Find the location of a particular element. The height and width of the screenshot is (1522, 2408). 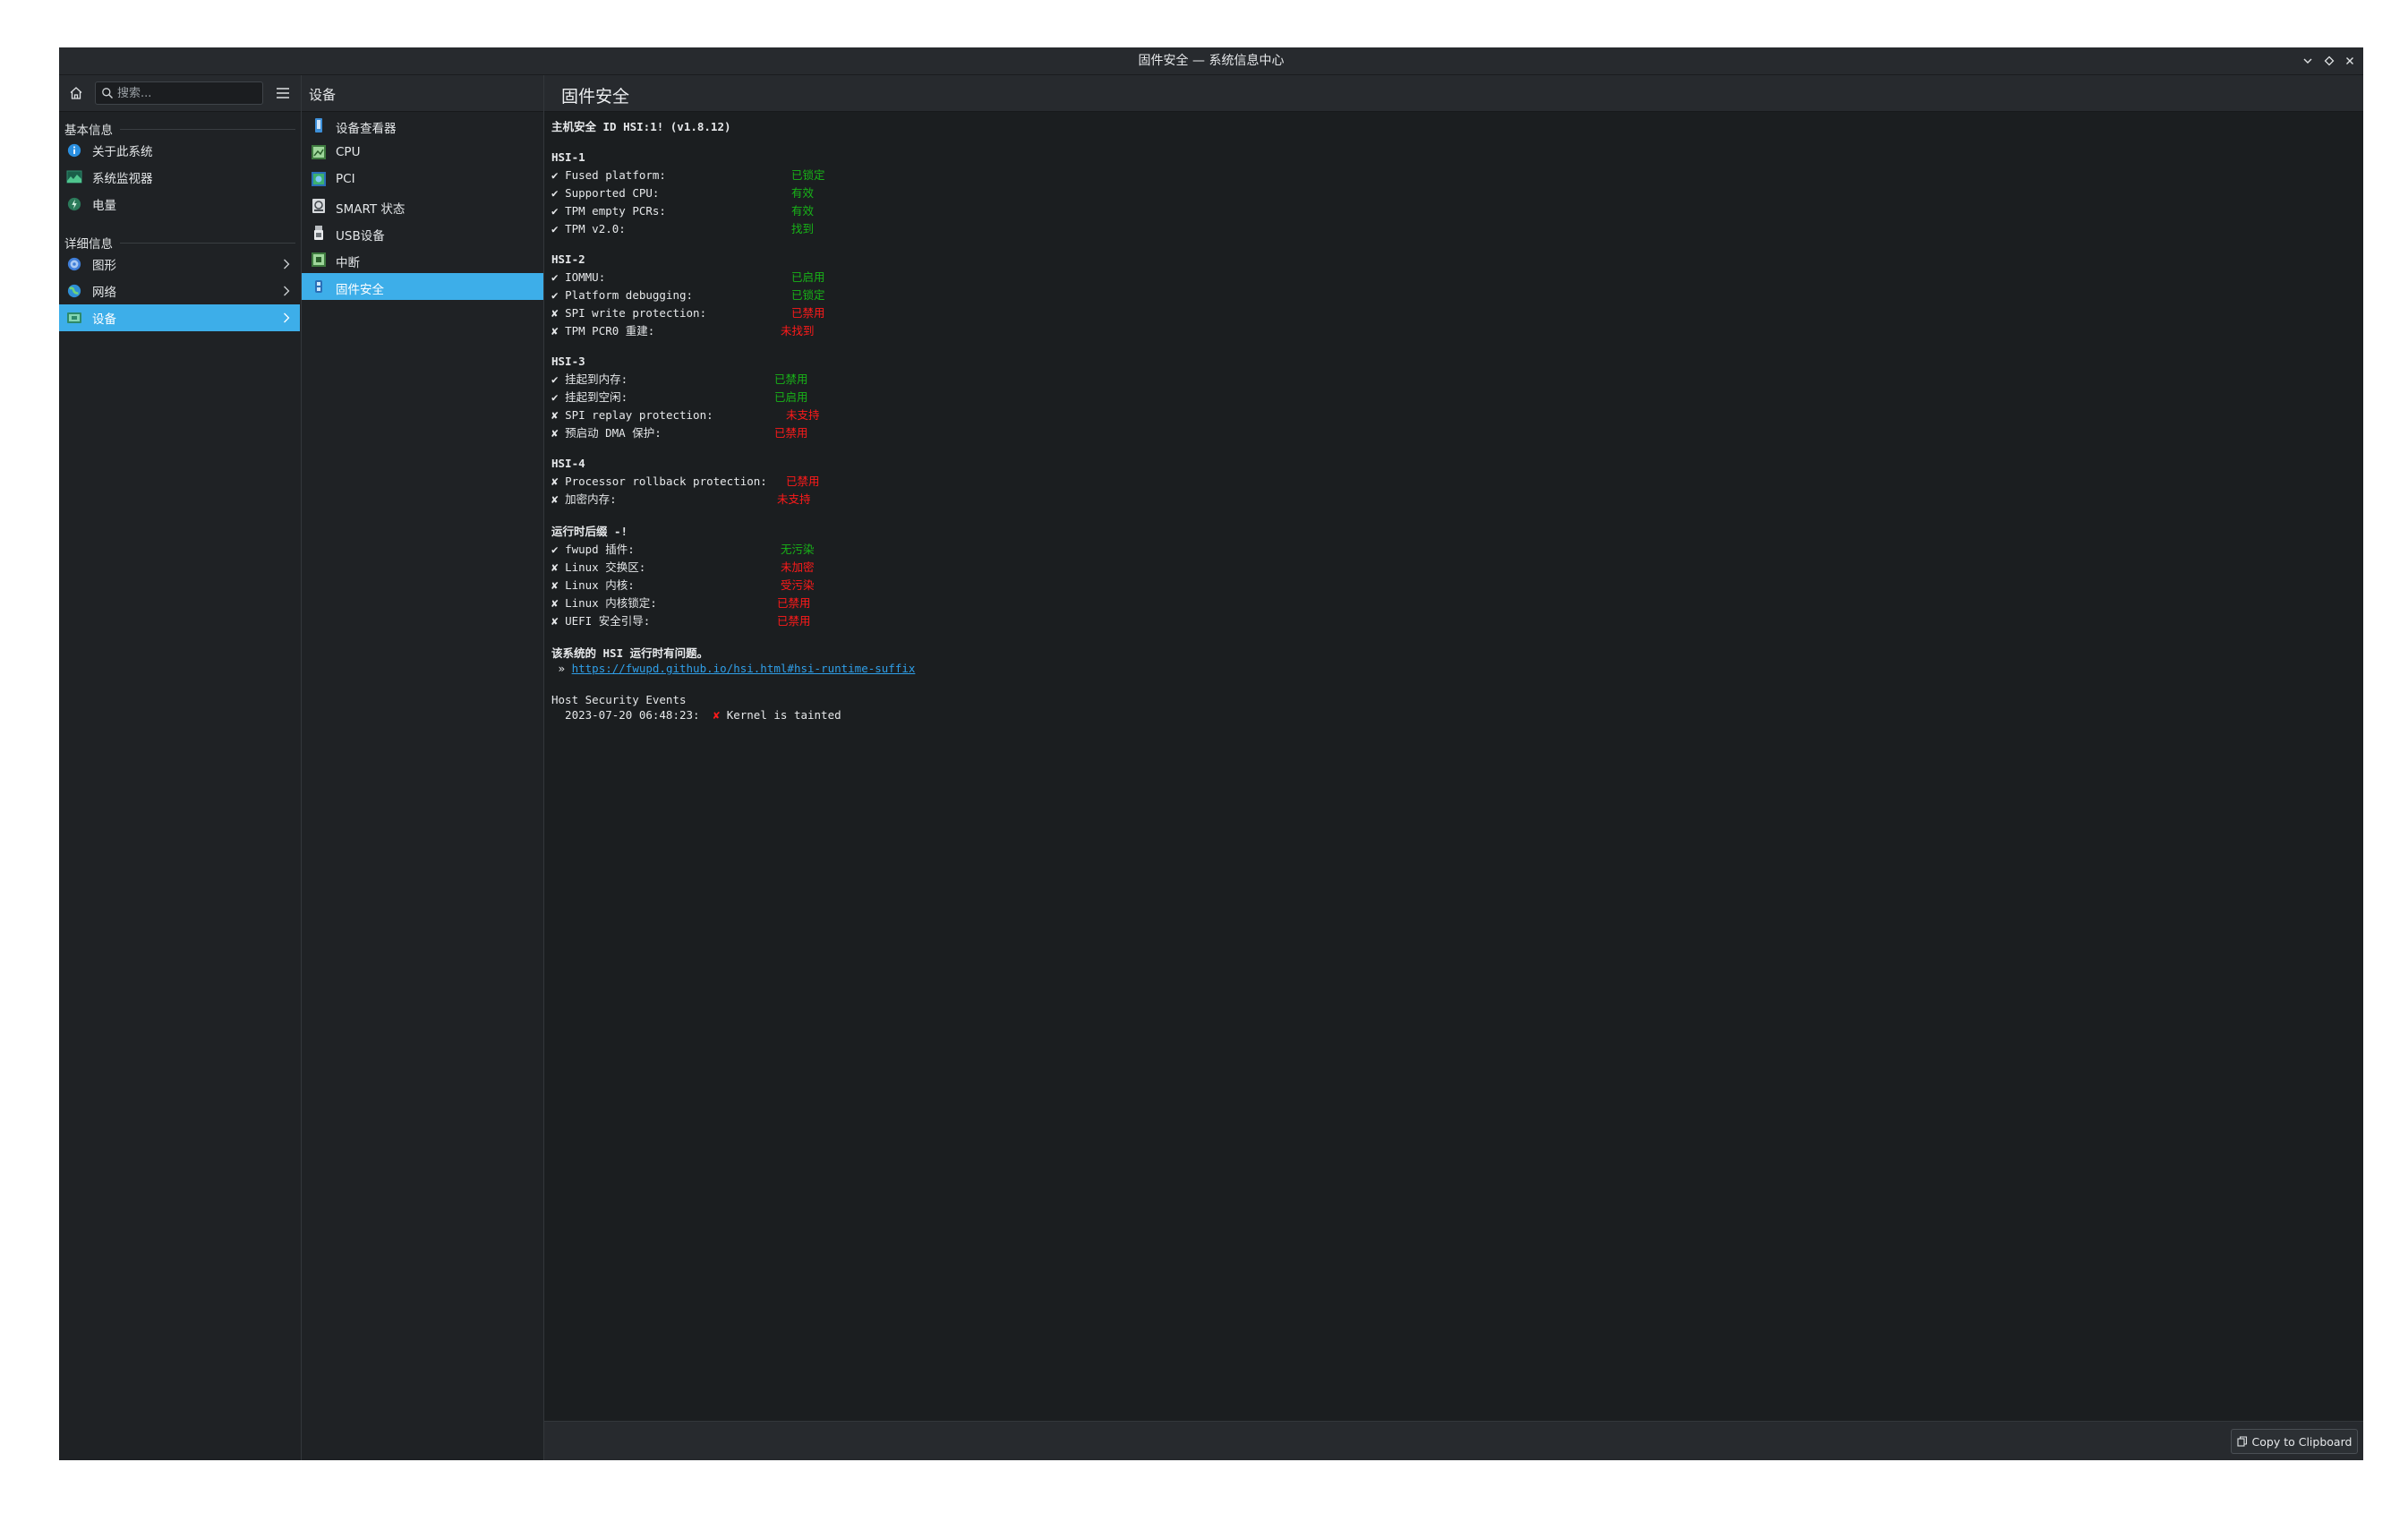

sidebar-item-devices: 设备 is located at coordinates (179, 317).